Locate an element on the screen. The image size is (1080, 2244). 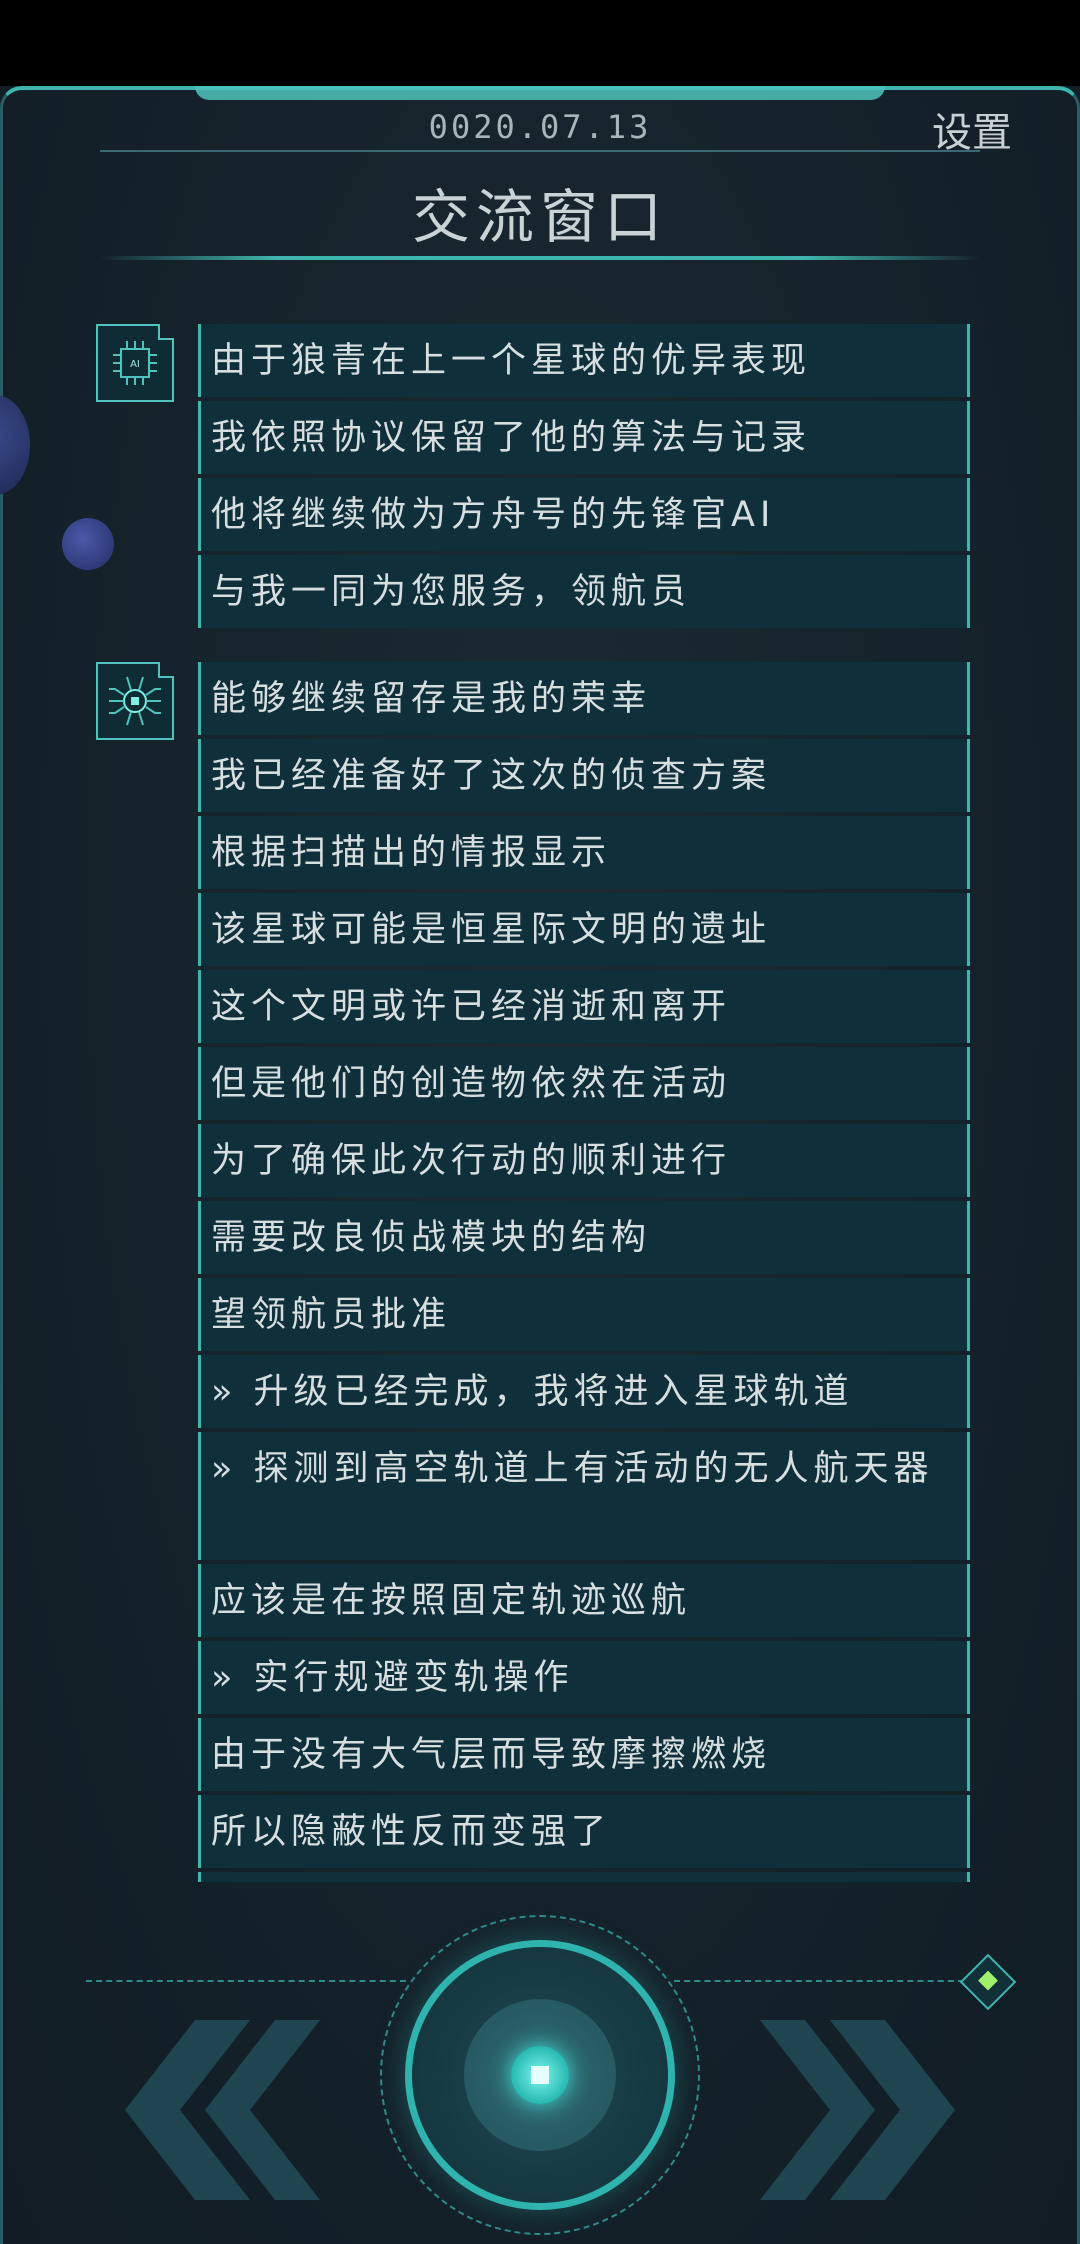
message-bubble: 他将继续做为方舟号的先锋官AI is located at coordinates (584, 514).